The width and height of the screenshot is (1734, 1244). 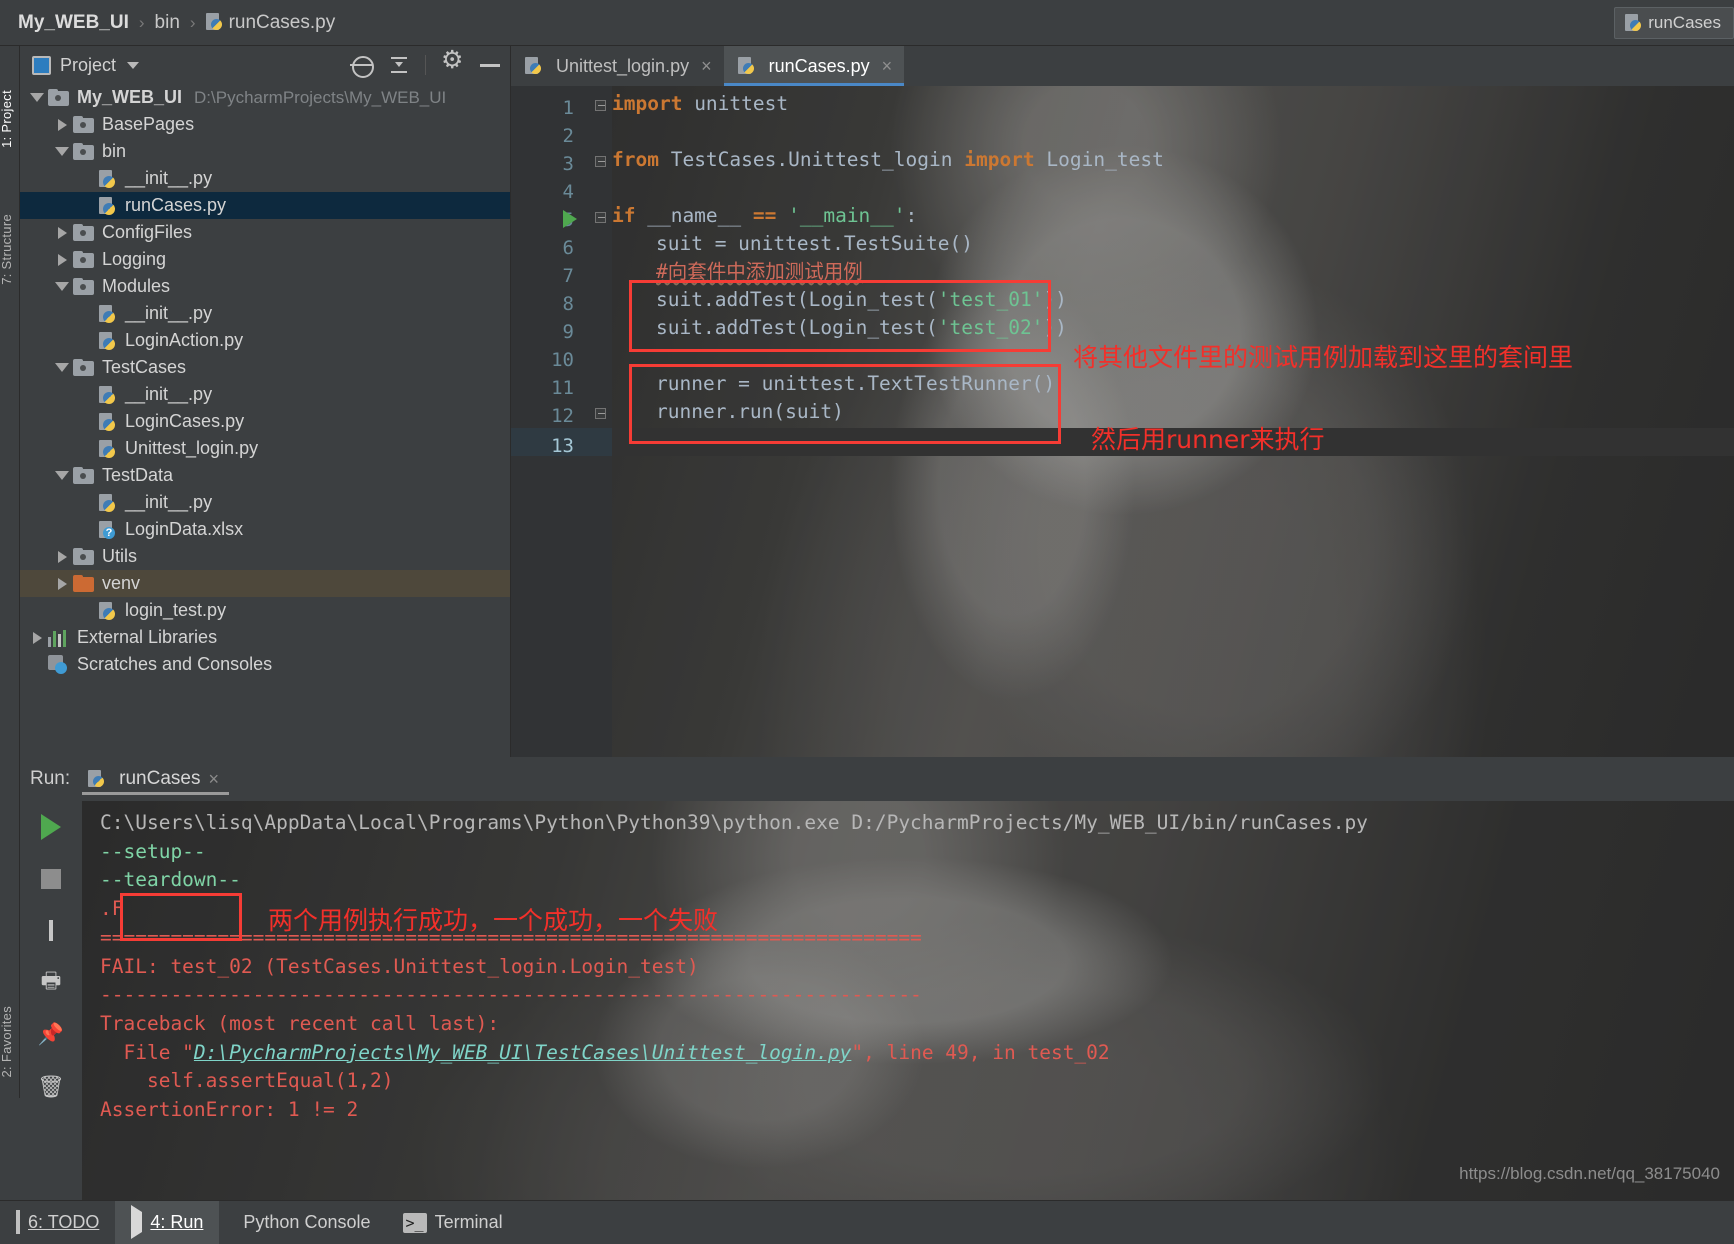 What do you see at coordinates (764, 216) in the screenshot?
I see `code-line-5: if __name__ == '__main__':` at bounding box center [764, 216].